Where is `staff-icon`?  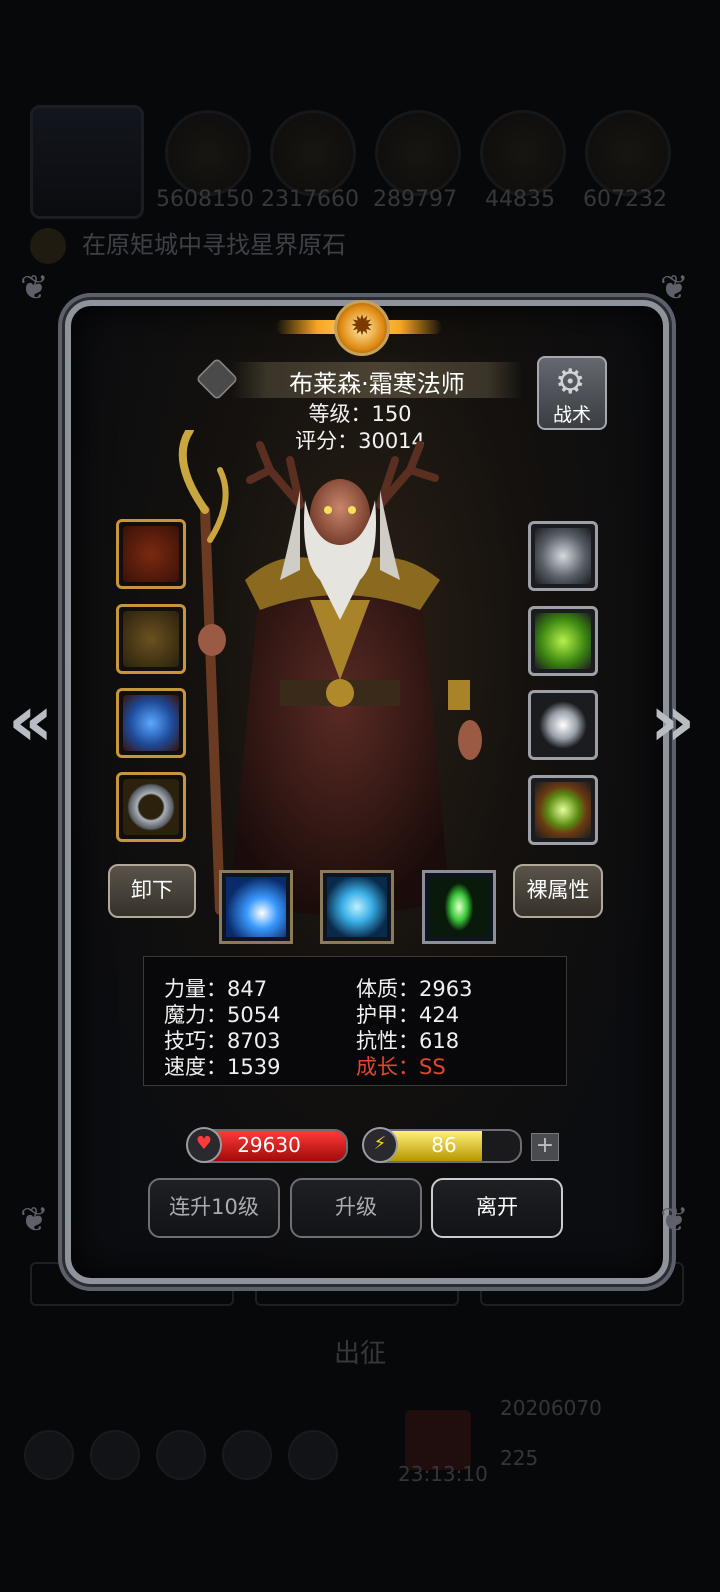 staff-icon is located at coordinates (151, 554).